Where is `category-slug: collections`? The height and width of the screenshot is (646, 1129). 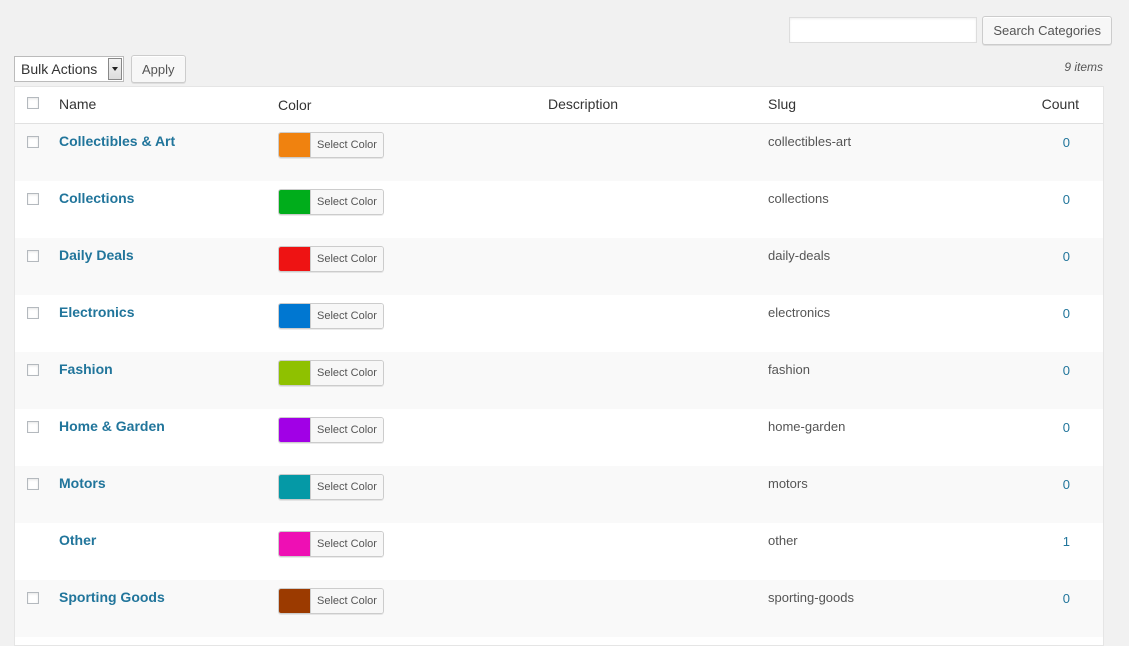 category-slug: collections is located at coordinates (798, 198).